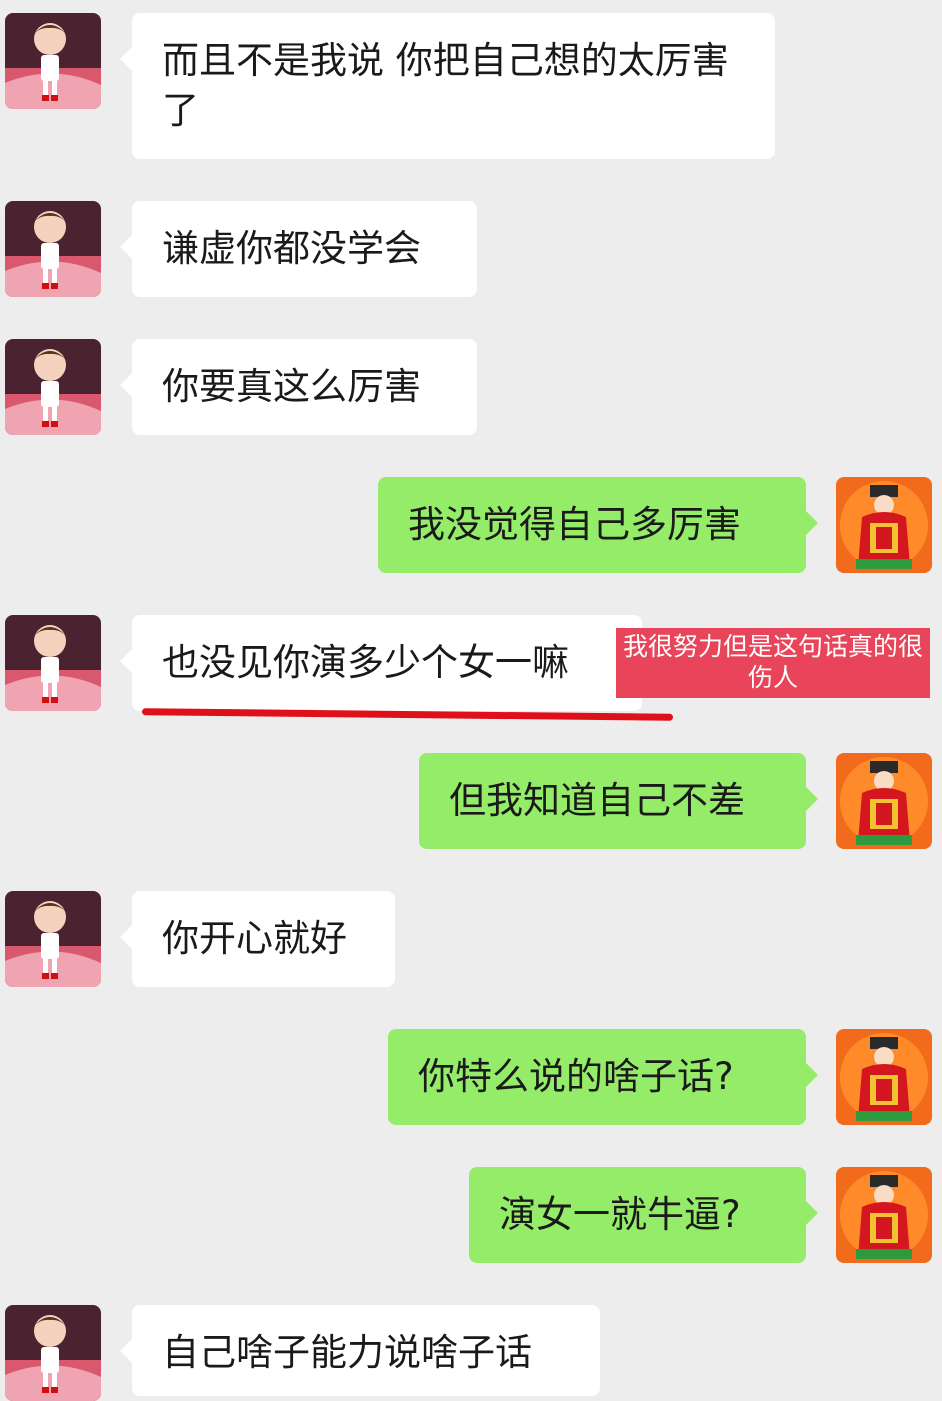 This screenshot has height=1401, width=942. What do you see at coordinates (576, 1076) in the screenshot?
I see `message-text: 你特么说的啥子话?` at bounding box center [576, 1076].